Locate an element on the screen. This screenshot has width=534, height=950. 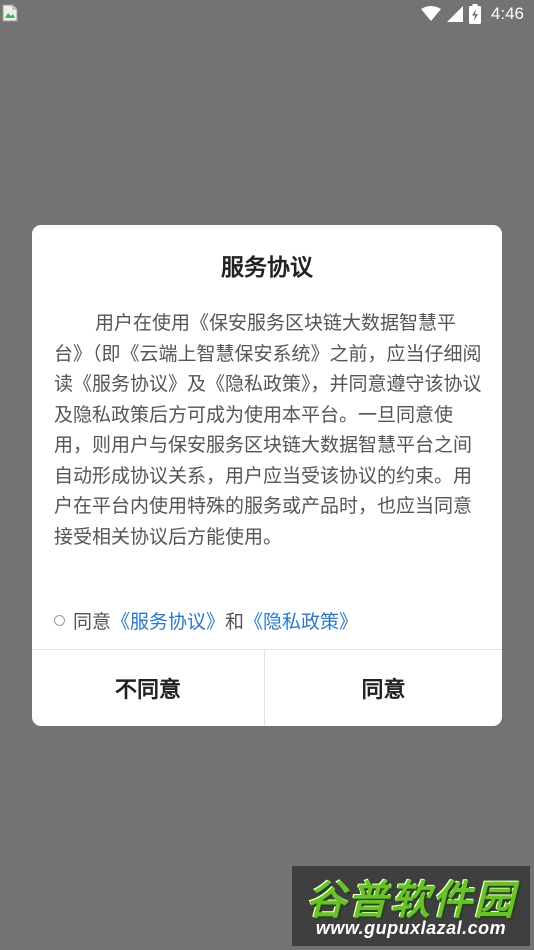
signal-icon is located at coordinates (454, 14).